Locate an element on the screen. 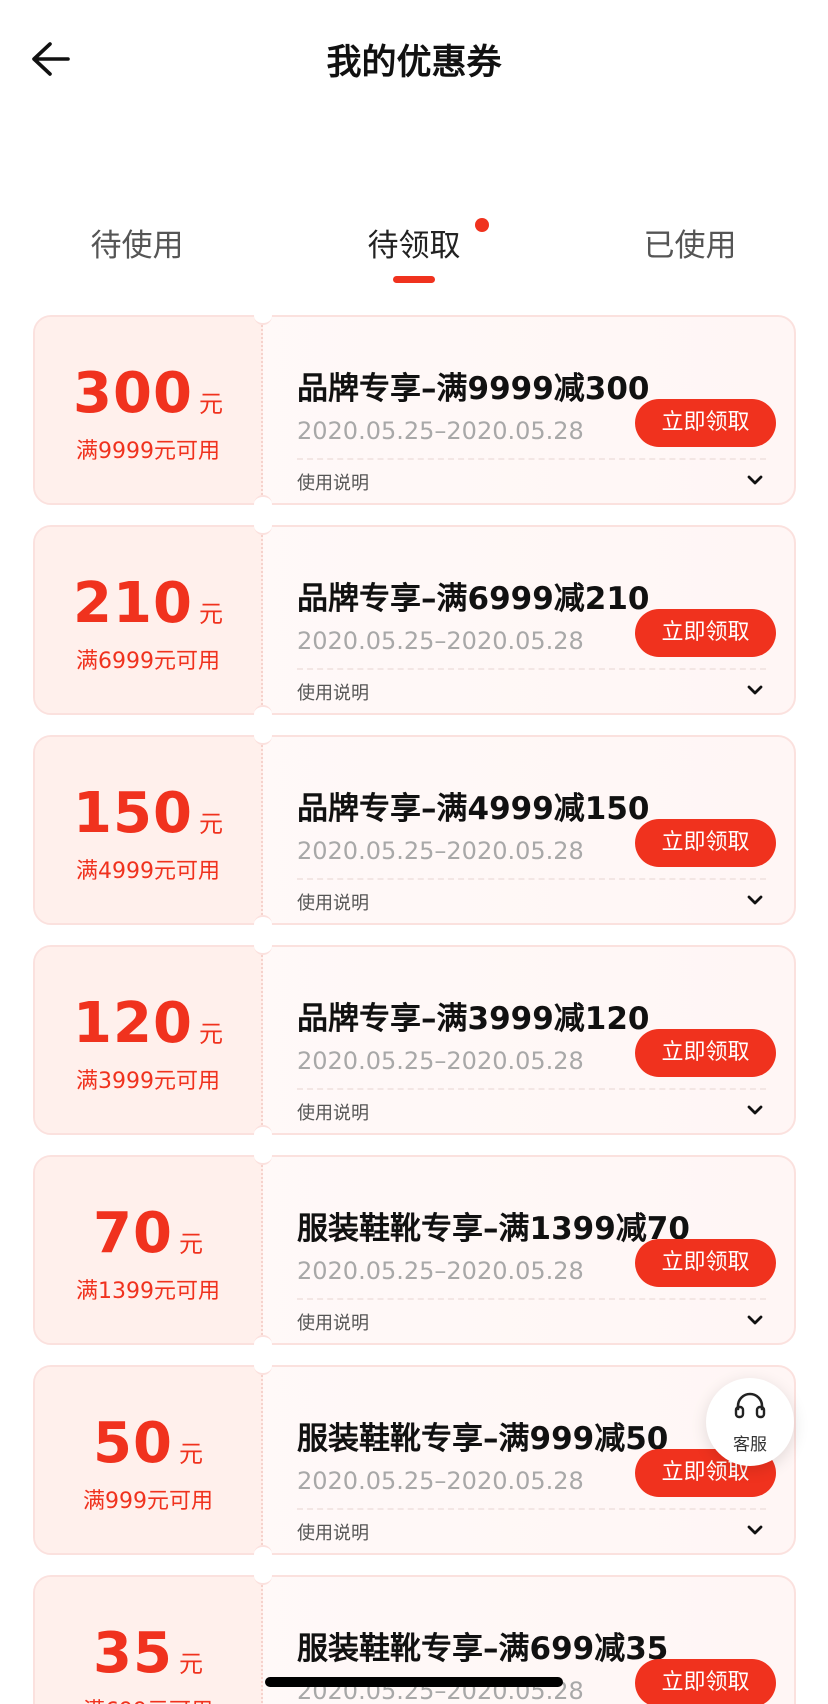  coupon-amount-panel: 210 元 满6999元可用 is located at coordinates (149, 620).